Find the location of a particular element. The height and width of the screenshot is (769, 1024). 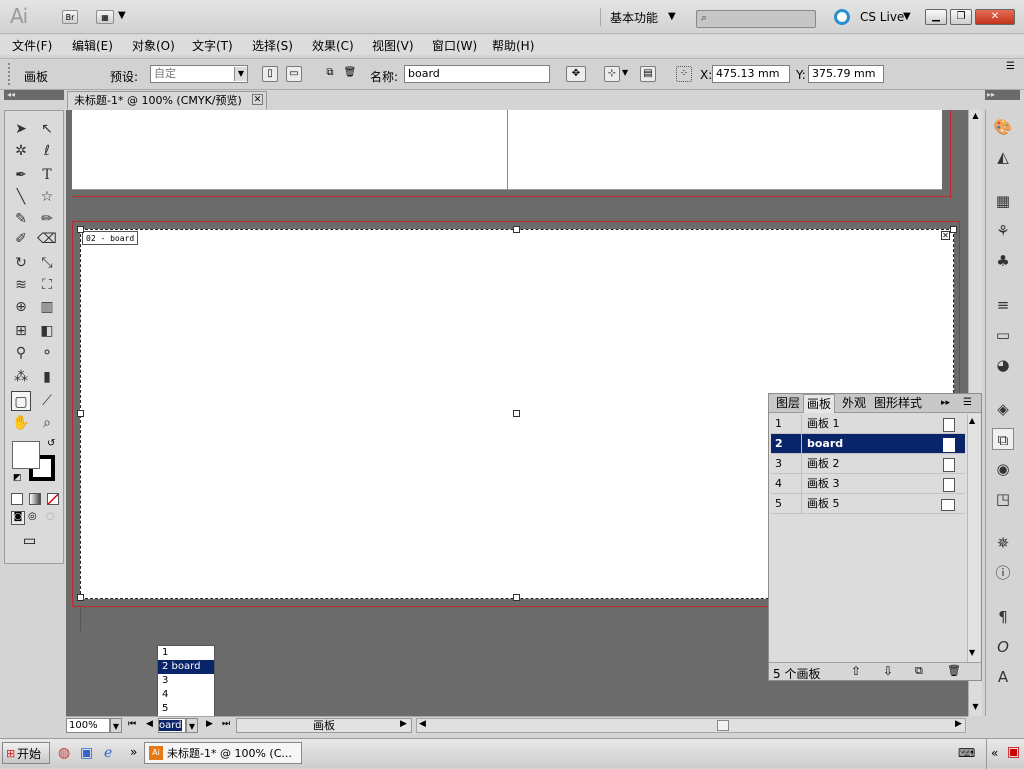

close-tab-icon: ✕ is located at coordinates (257, 99).